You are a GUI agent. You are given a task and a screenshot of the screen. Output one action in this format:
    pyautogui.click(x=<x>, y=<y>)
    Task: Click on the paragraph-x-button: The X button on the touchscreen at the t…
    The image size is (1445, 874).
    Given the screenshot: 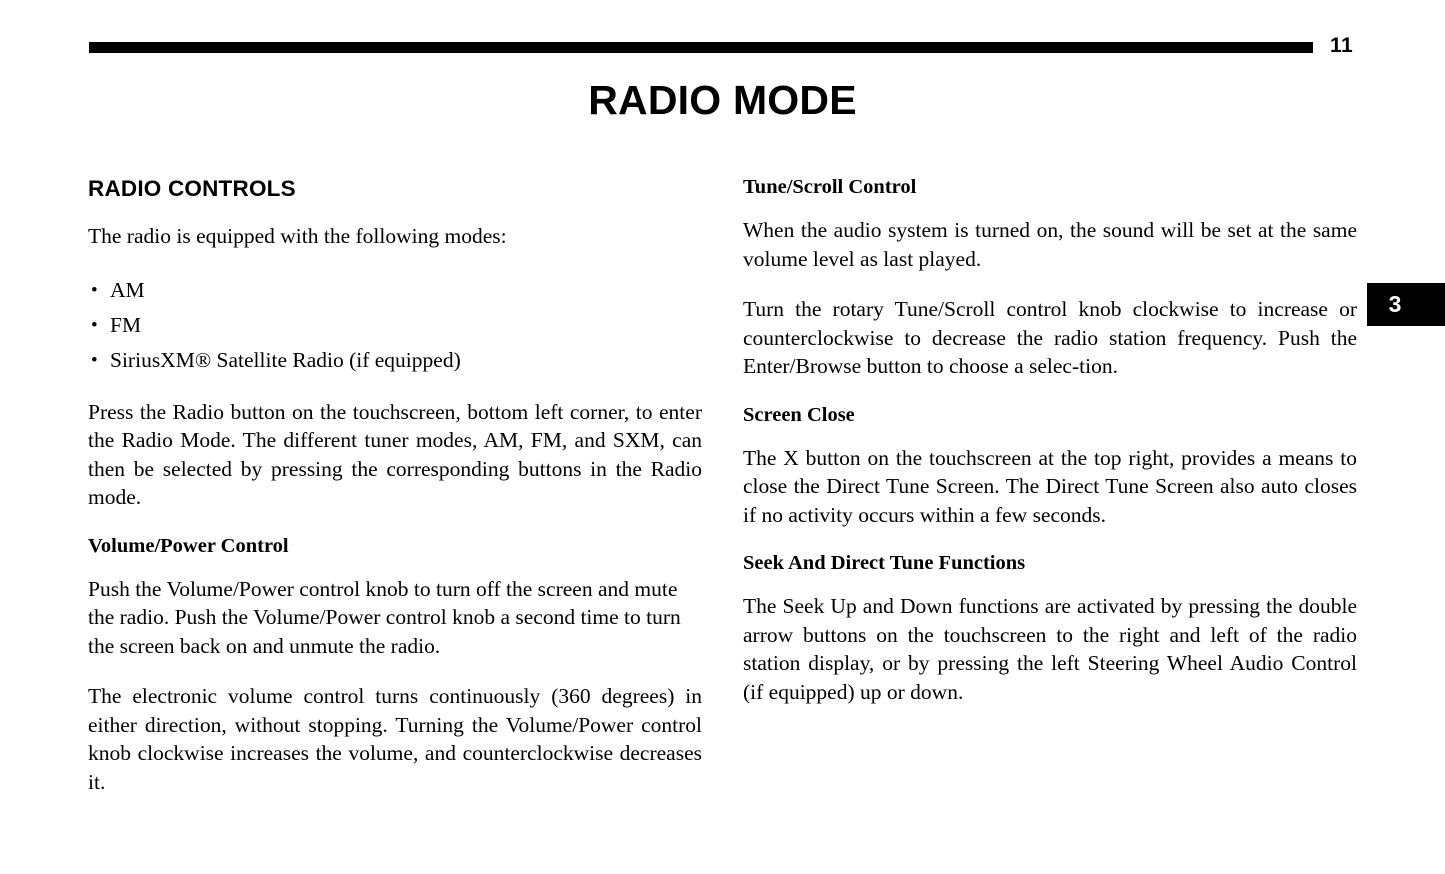 What is the action you would take?
    pyautogui.click(x=1050, y=486)
    